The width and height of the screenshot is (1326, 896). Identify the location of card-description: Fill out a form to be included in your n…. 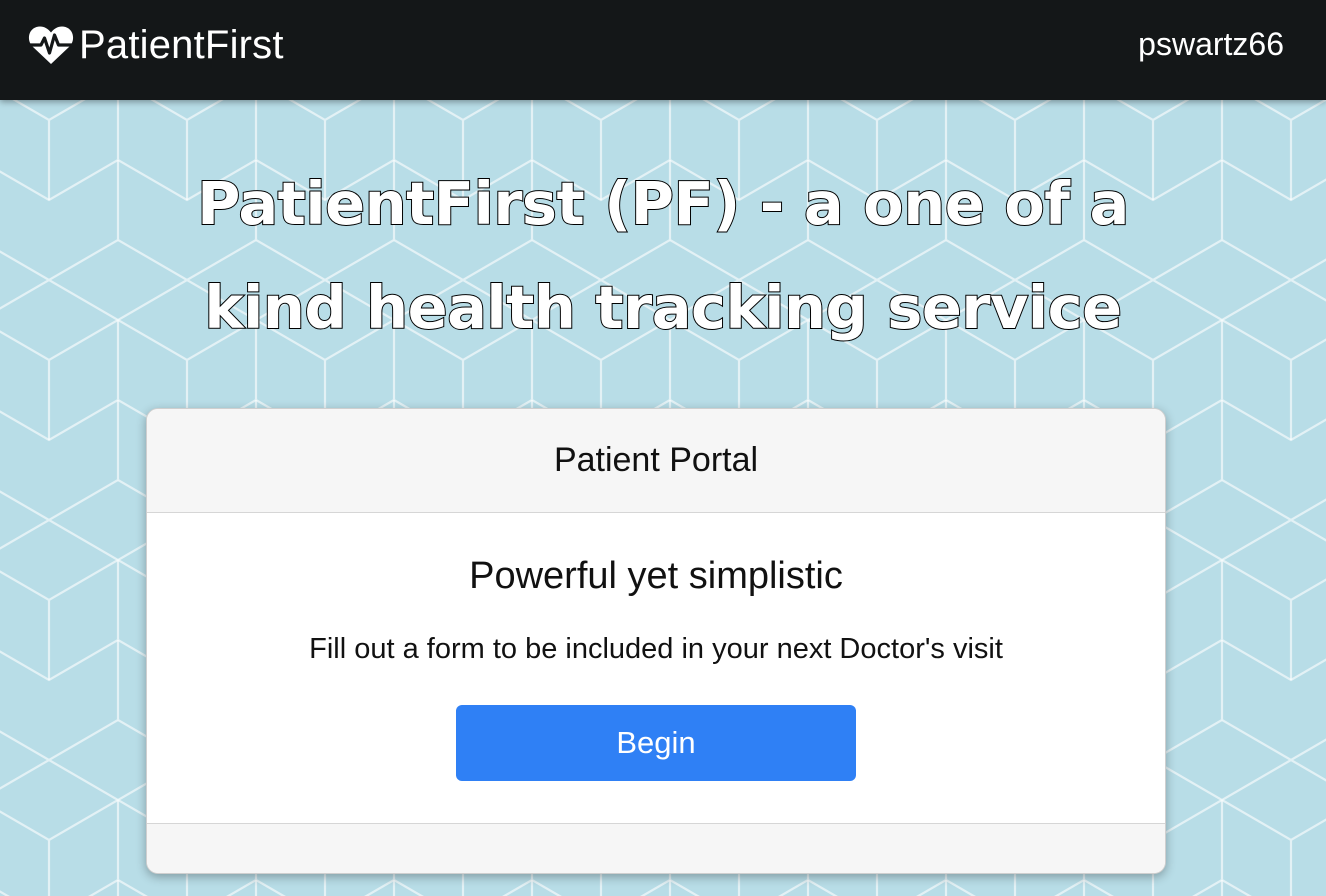
(656, 649).